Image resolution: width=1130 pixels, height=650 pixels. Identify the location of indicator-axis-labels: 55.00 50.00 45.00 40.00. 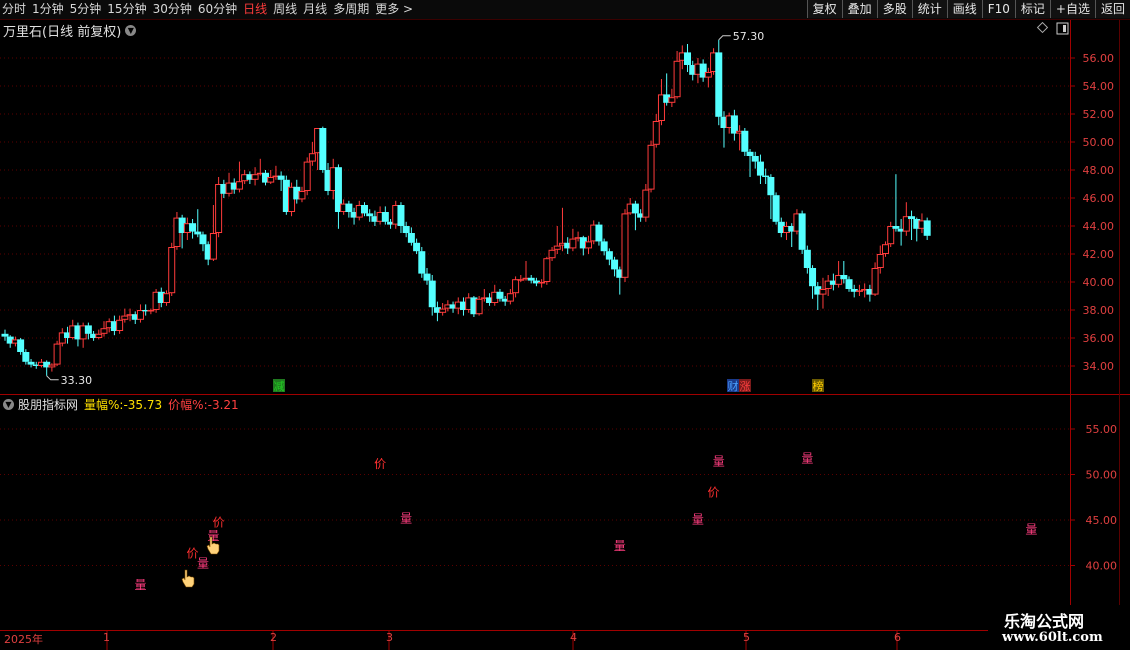
(1102, 498).